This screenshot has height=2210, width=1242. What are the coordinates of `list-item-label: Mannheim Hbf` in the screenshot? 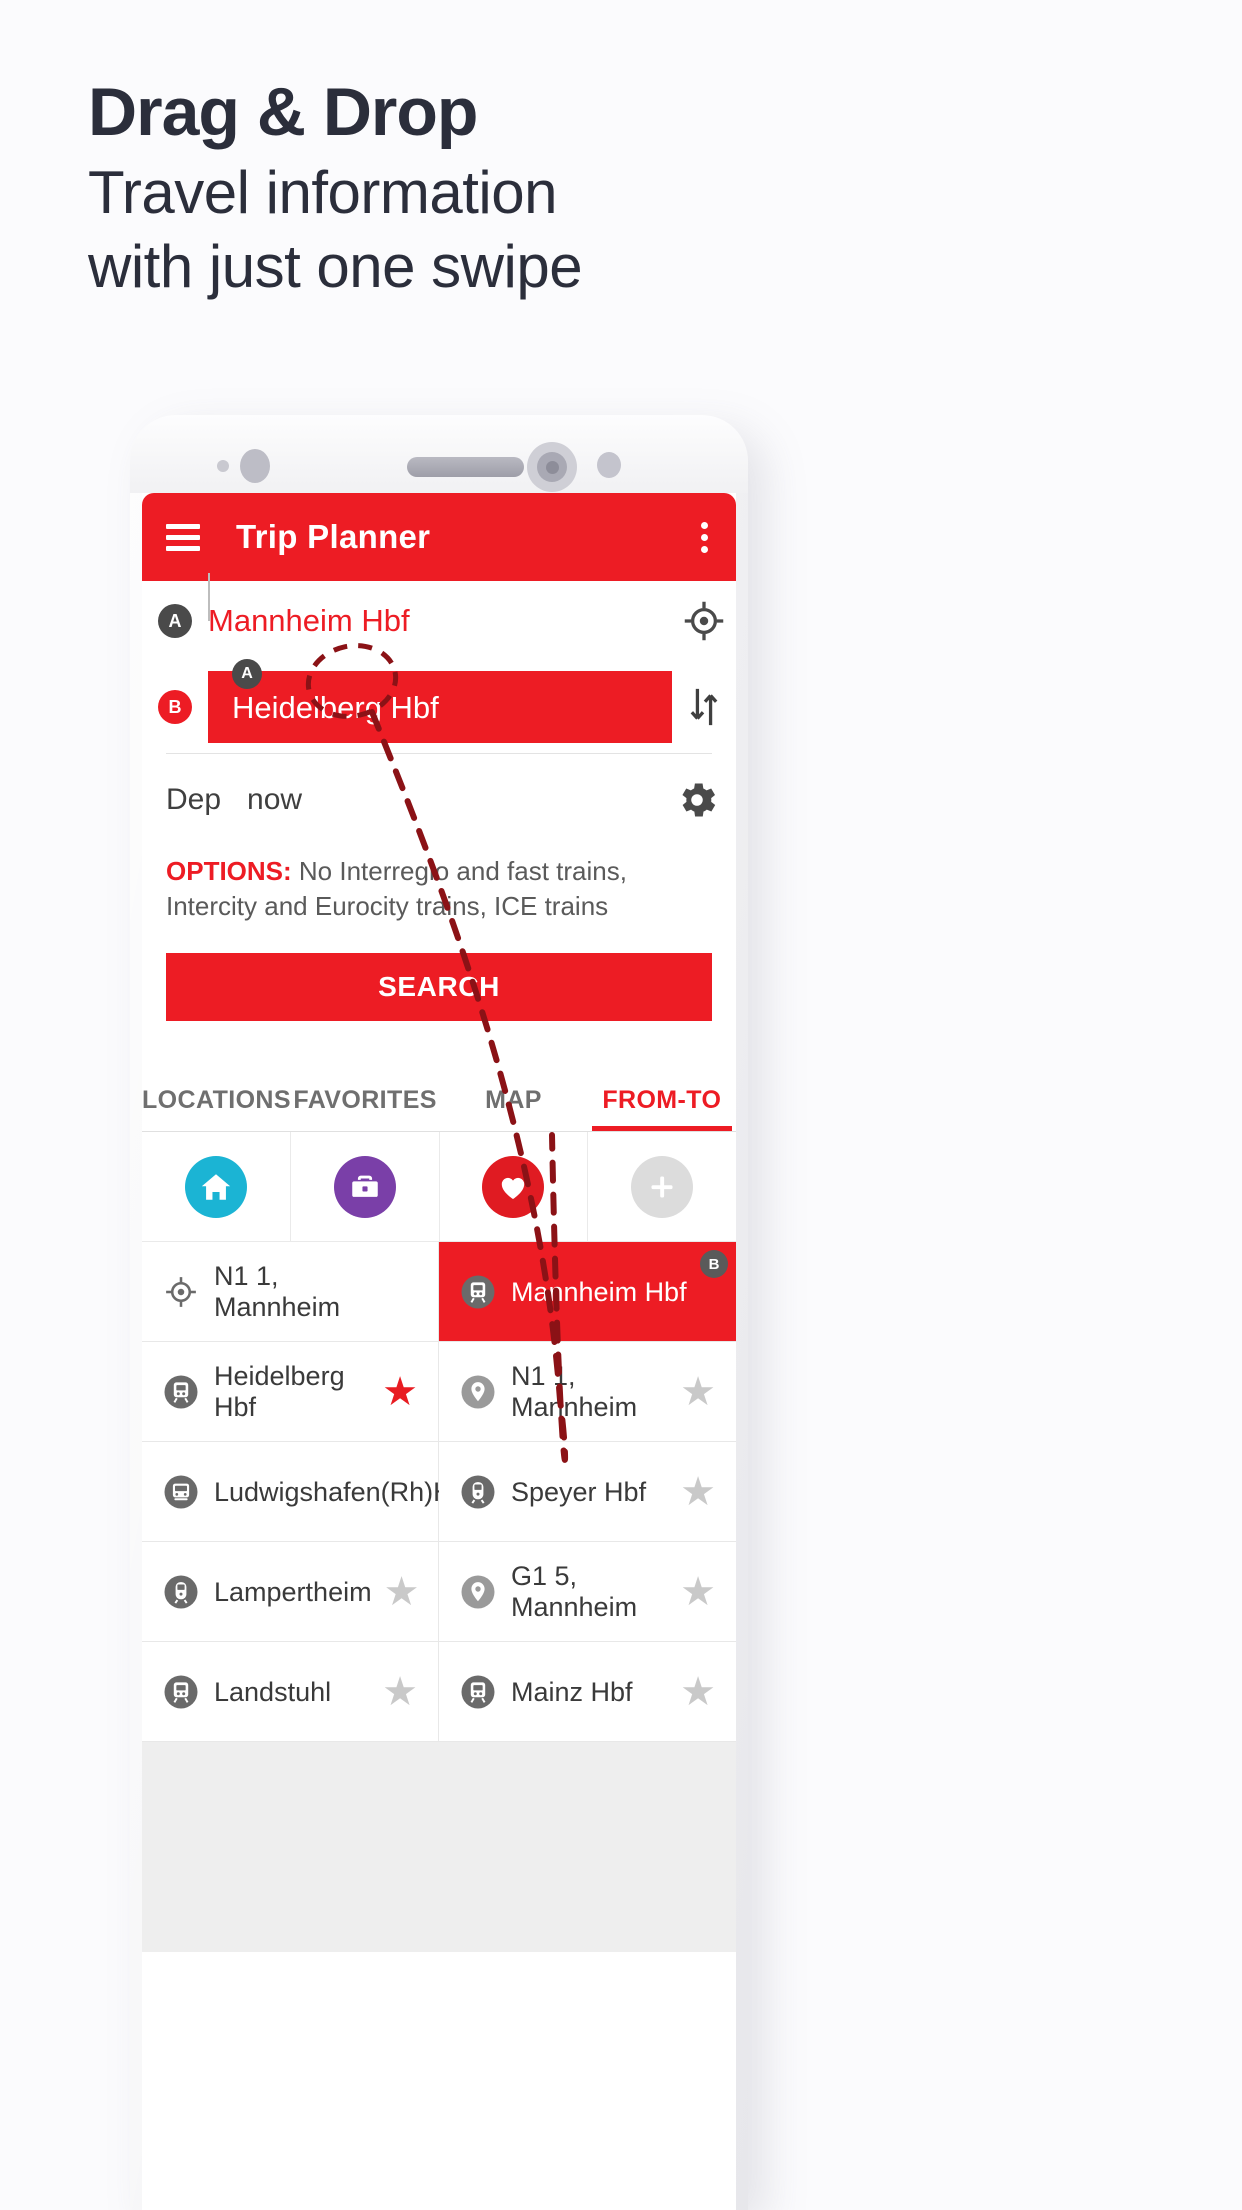 It's located at (599, 1291).